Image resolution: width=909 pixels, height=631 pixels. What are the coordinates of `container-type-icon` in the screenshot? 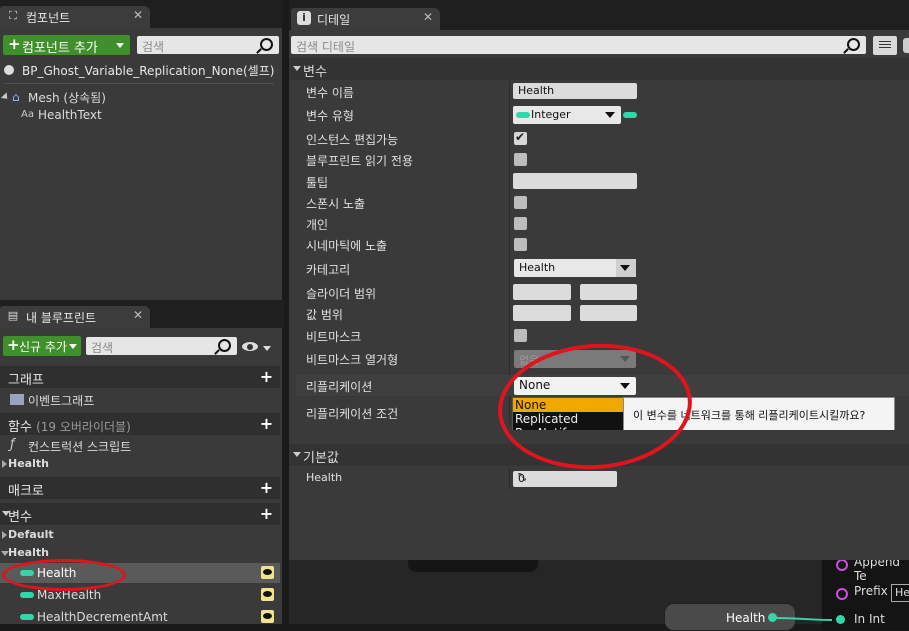 It's located at (630, 115).